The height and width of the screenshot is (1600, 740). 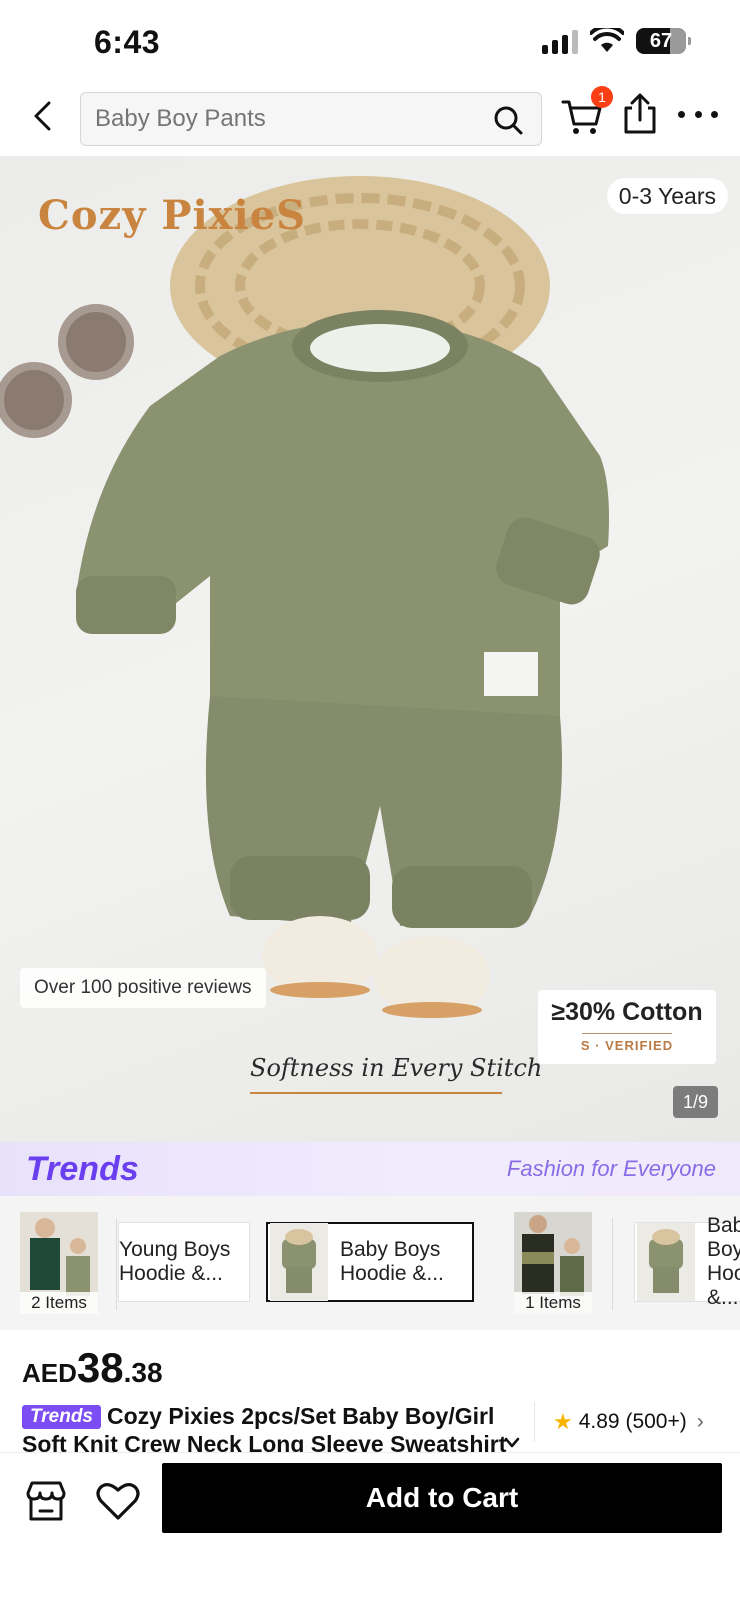 I want to click on reviews-chip: Over 100 positive reviews, so click(x=143, y=988).